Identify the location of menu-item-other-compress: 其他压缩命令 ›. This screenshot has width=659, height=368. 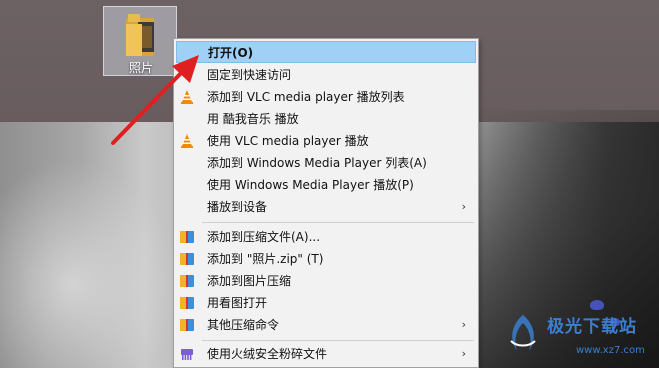
(326, 325).